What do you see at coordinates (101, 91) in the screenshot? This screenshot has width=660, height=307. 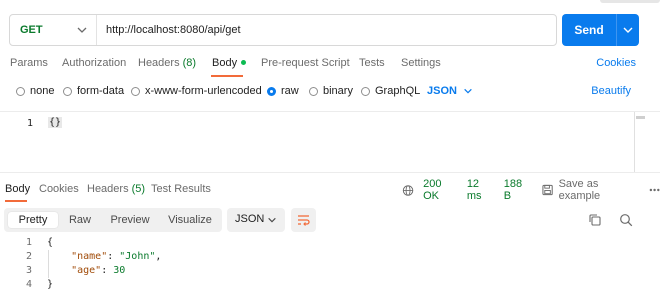 I see `radio-form-data-label: form-data` at bounding box center [101, 91].